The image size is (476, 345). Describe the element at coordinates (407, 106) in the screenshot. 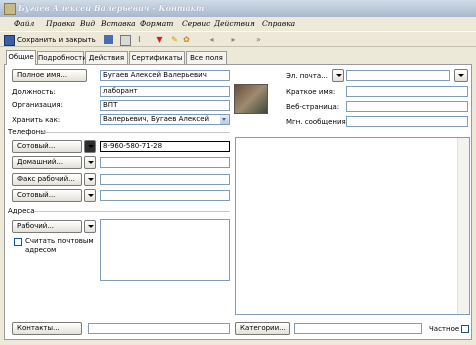

I see `webpage-field` at that location.